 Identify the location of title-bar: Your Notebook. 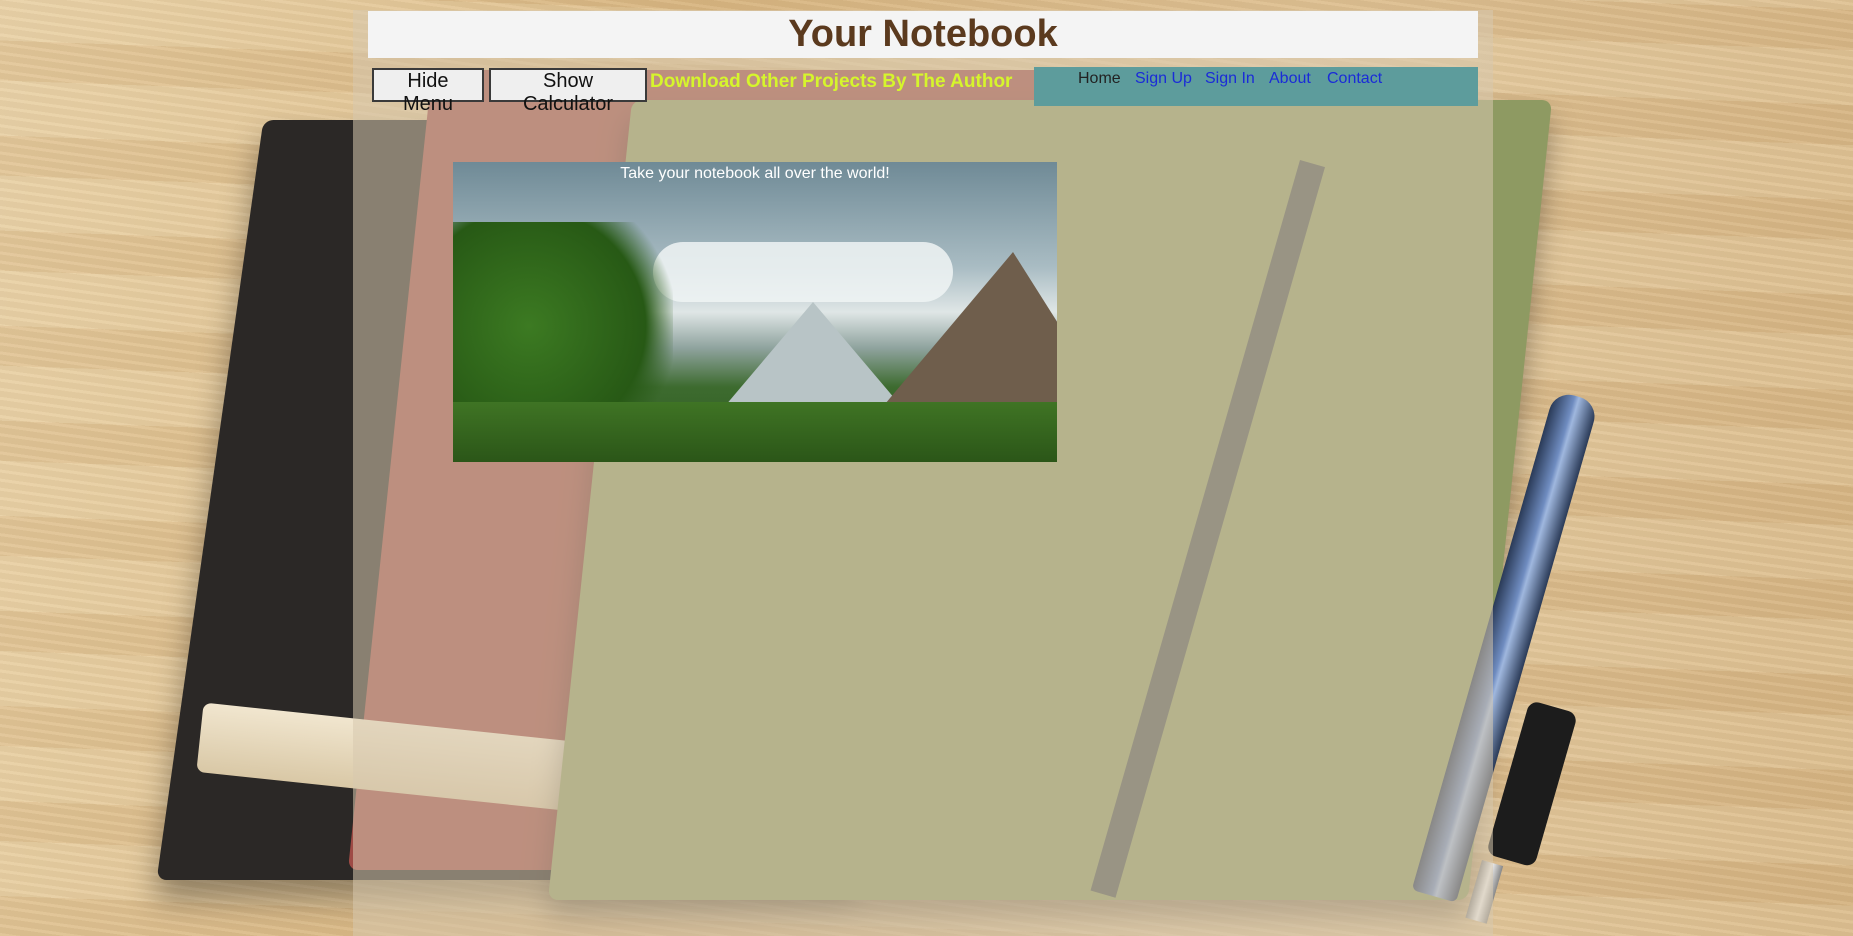
(923, 34).